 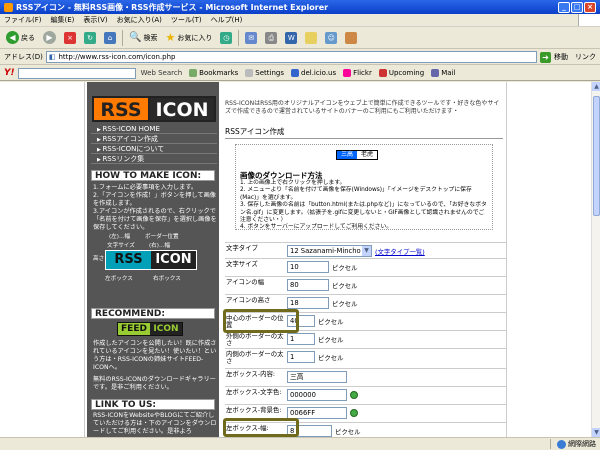 What do you see at coordinates (110, 38) in the screenshot?
I see `home-button: ⌂` at bounding box center [110, 38].